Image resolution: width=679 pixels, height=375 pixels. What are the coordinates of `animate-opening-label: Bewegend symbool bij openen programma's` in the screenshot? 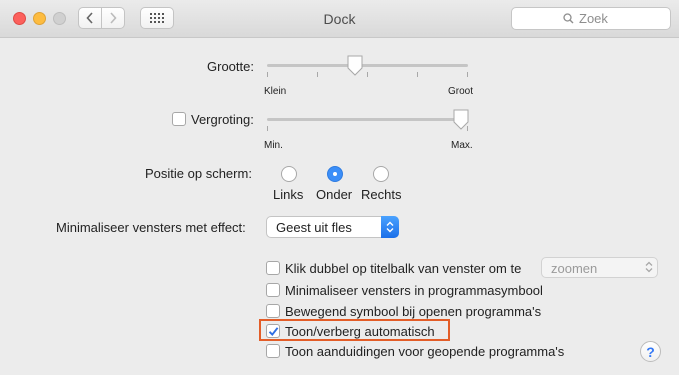 It's located at (413, 311).